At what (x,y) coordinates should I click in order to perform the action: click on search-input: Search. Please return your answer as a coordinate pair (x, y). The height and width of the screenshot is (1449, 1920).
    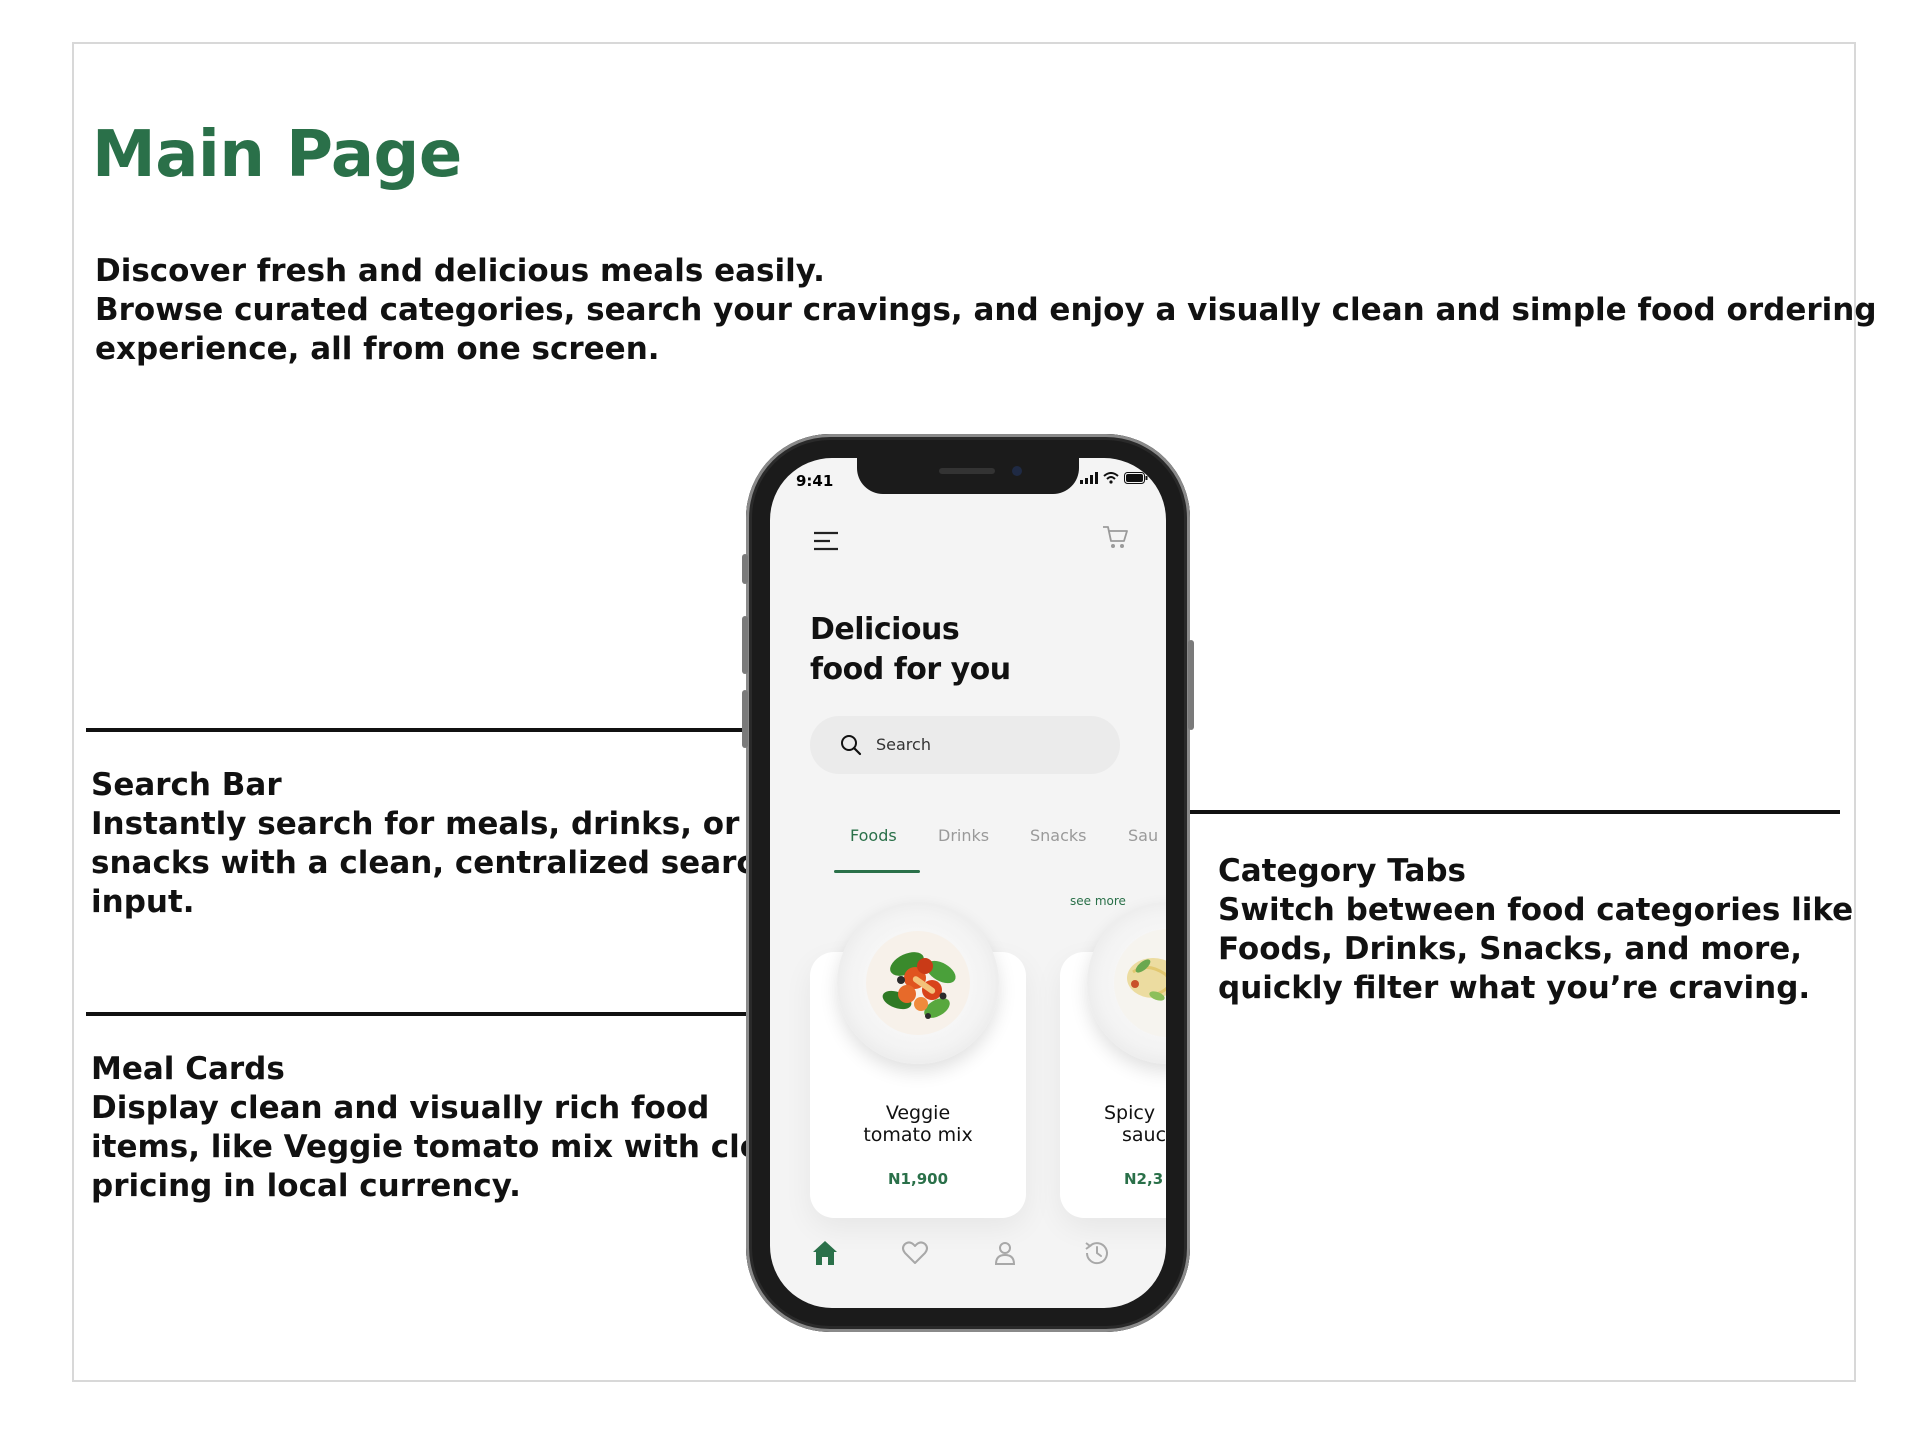
    Looking at the image, I should click on (965, 745).